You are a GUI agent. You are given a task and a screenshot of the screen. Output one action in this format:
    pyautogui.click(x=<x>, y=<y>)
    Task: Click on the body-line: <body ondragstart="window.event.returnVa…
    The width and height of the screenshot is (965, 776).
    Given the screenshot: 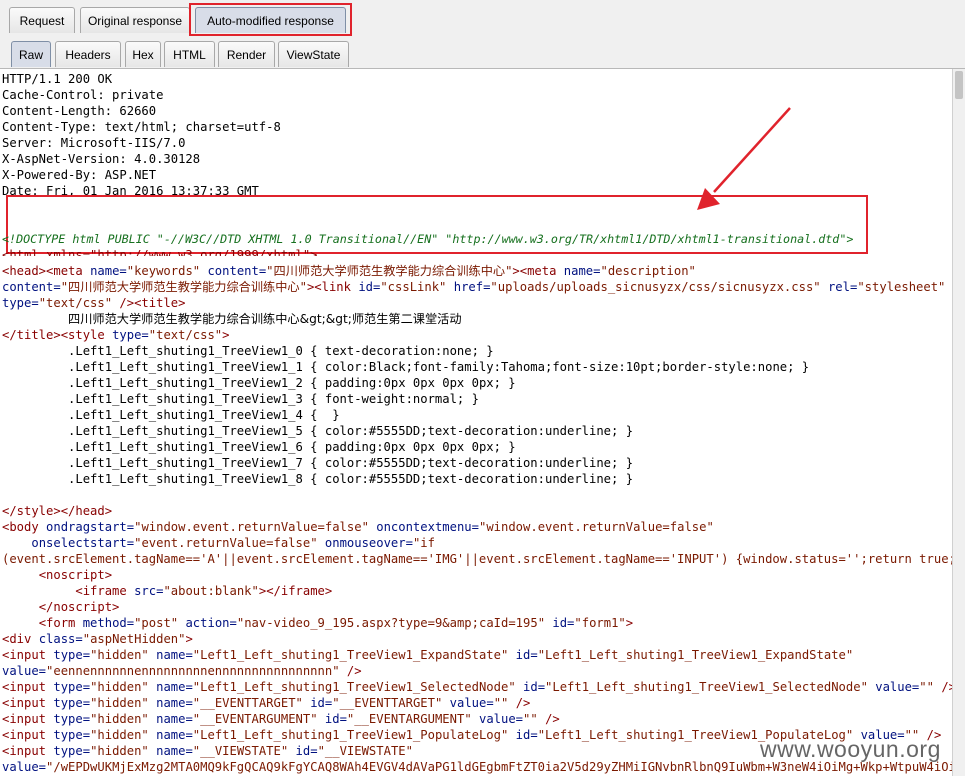 What is the action you would take?
    pyautogui.click(x=358, y=527)
    